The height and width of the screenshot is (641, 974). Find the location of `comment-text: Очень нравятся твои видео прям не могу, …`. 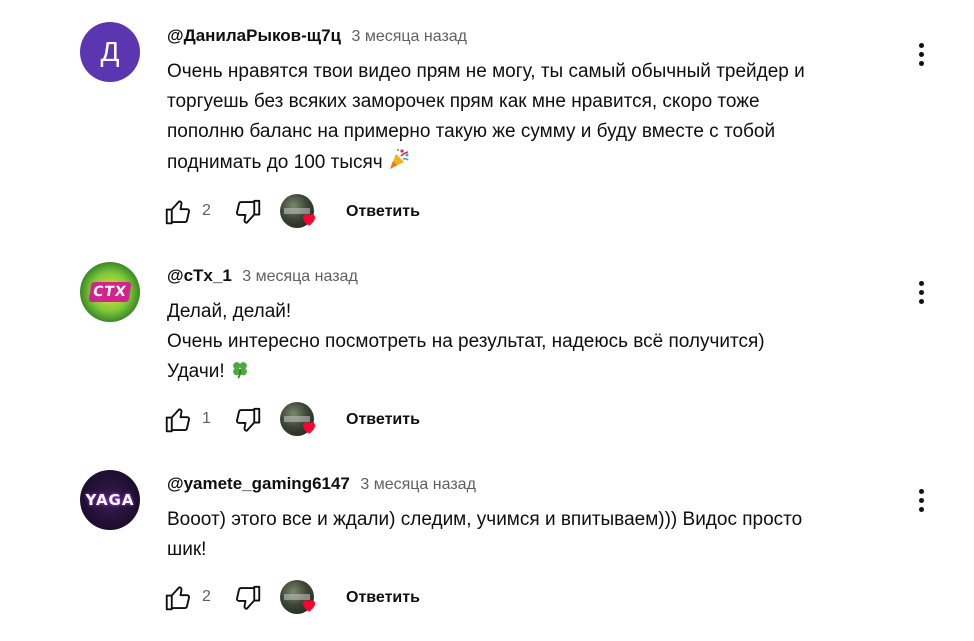

comment-text: Очень нравятся твои видео прям не могу, … is located at coordinates (537, 119).